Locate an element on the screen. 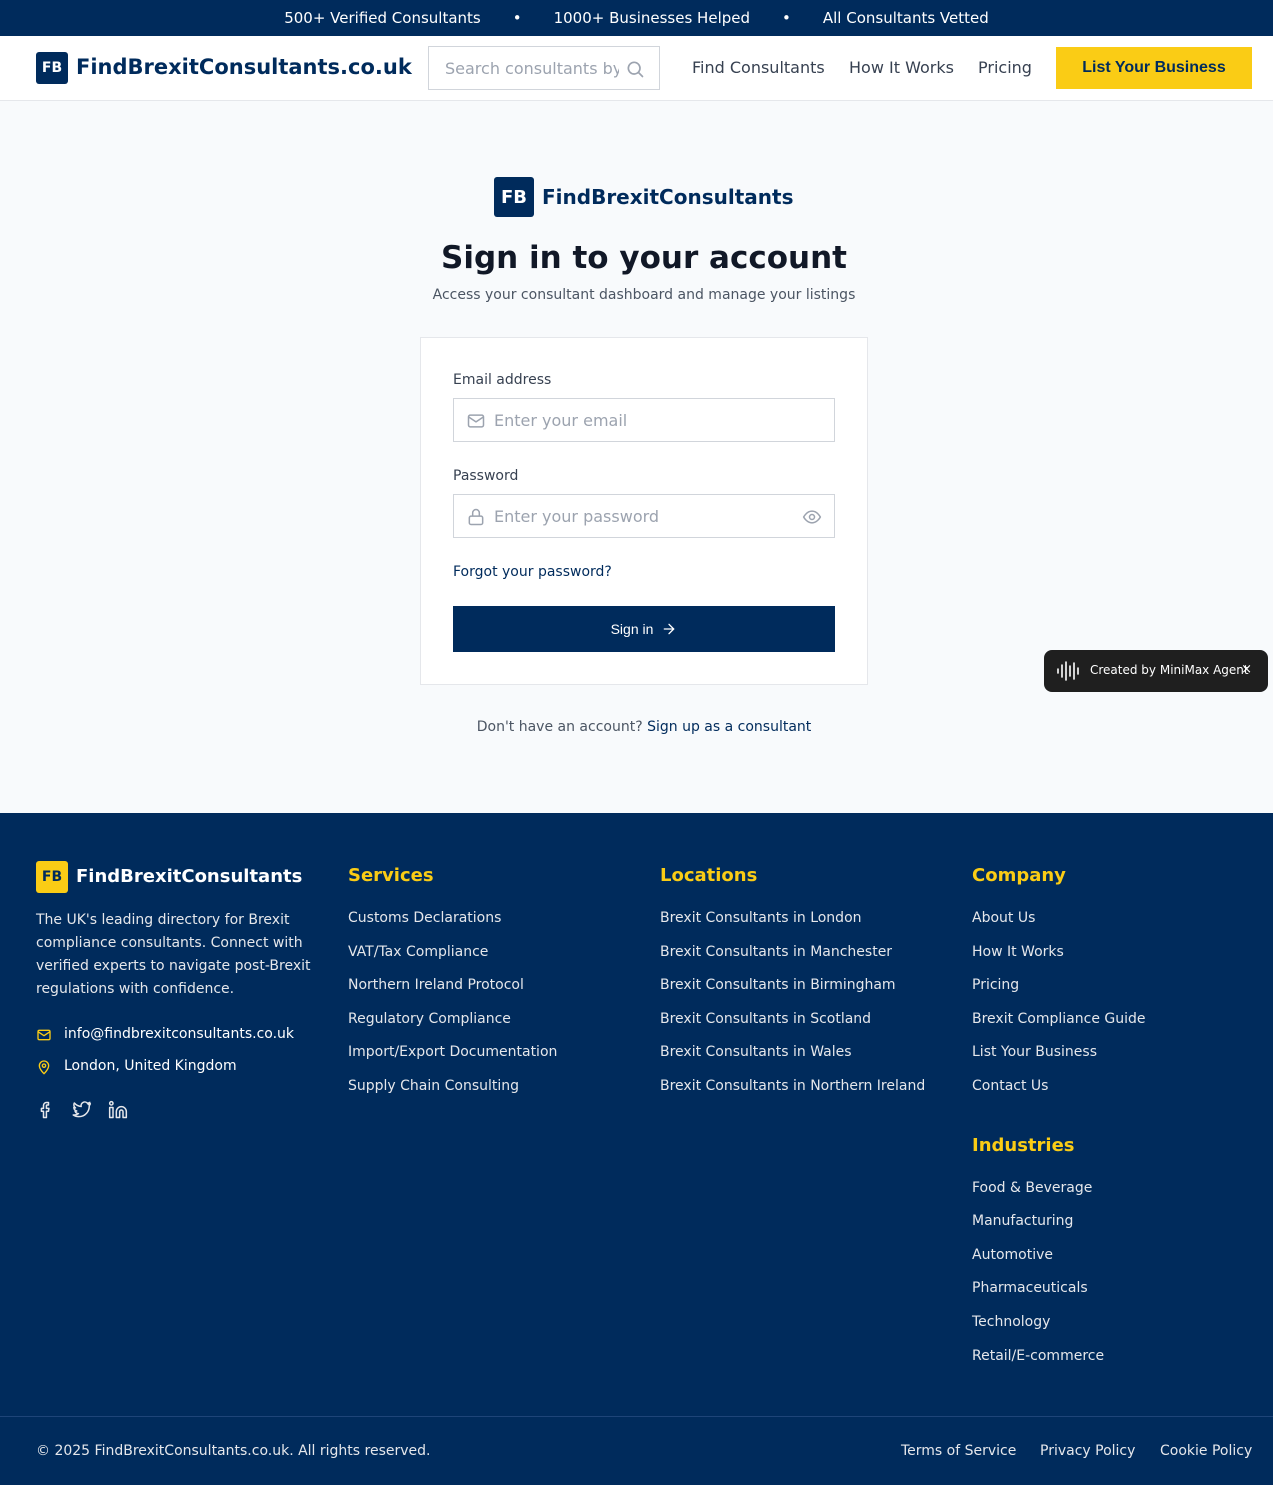 This screenshot has width=1273, height=1485. forgot-password-link: Forgot your password? is located at coordinates (532, 572).